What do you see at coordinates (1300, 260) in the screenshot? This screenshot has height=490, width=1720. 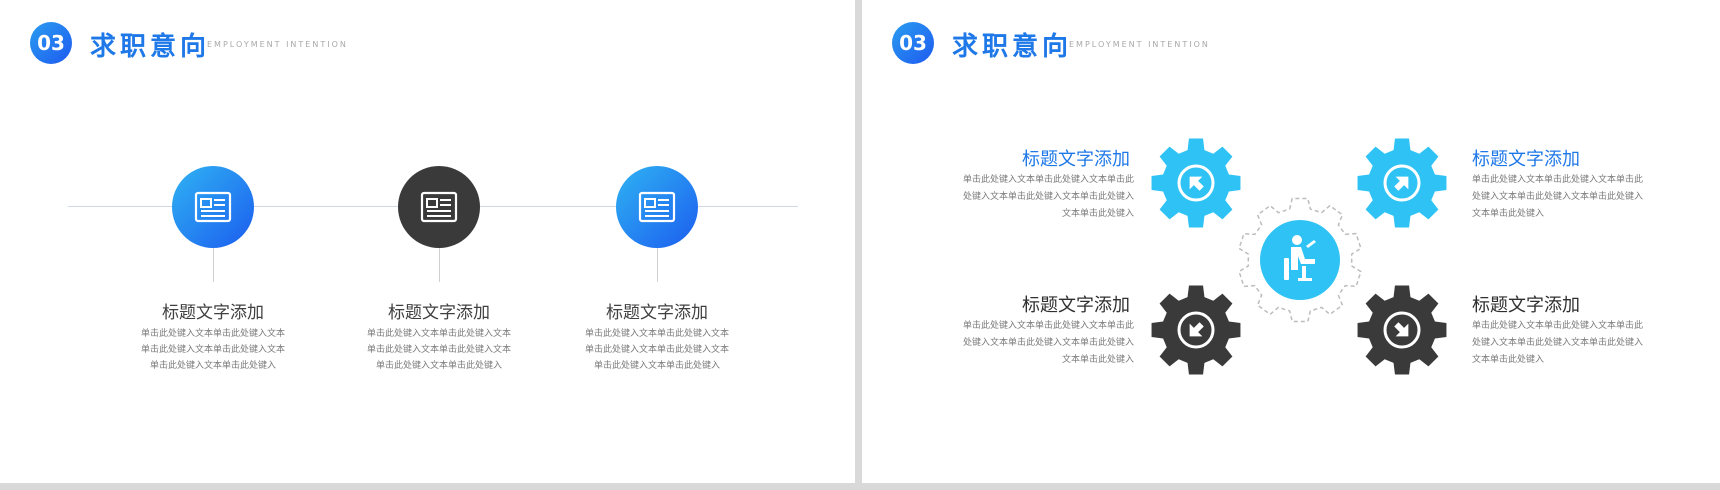 I see `center-gear` at bounding box center [1300, 260].